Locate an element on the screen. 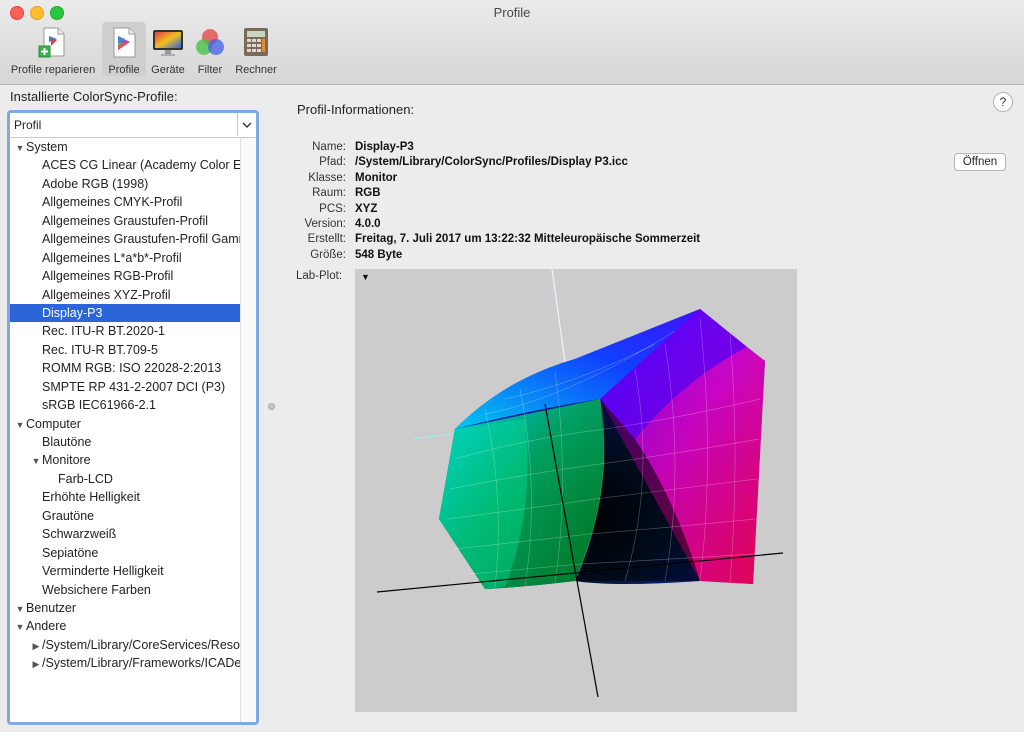  tree-row: Display-P3 is located at coordinates (125, 313).